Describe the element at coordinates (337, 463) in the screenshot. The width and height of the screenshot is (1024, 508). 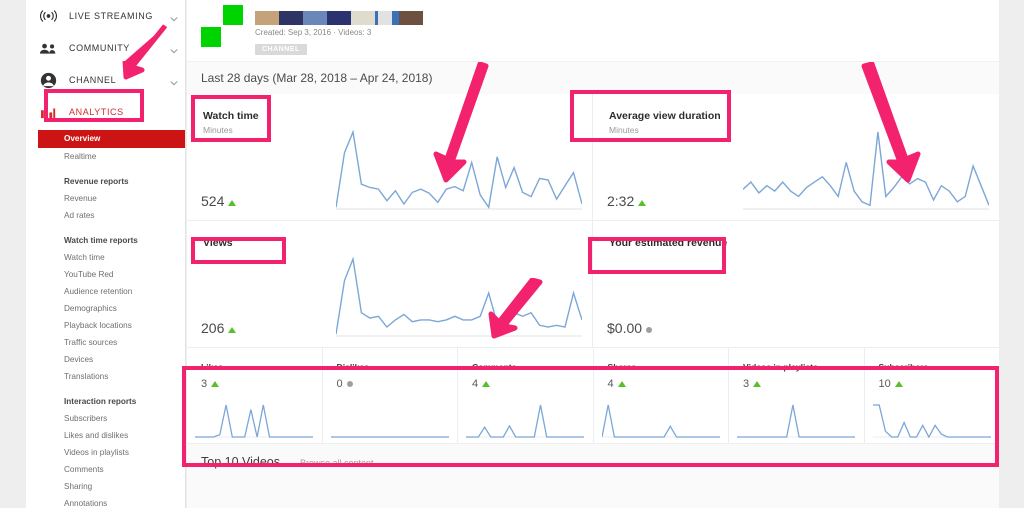
I see `browse-all-content-link: Browse all content` at that location.